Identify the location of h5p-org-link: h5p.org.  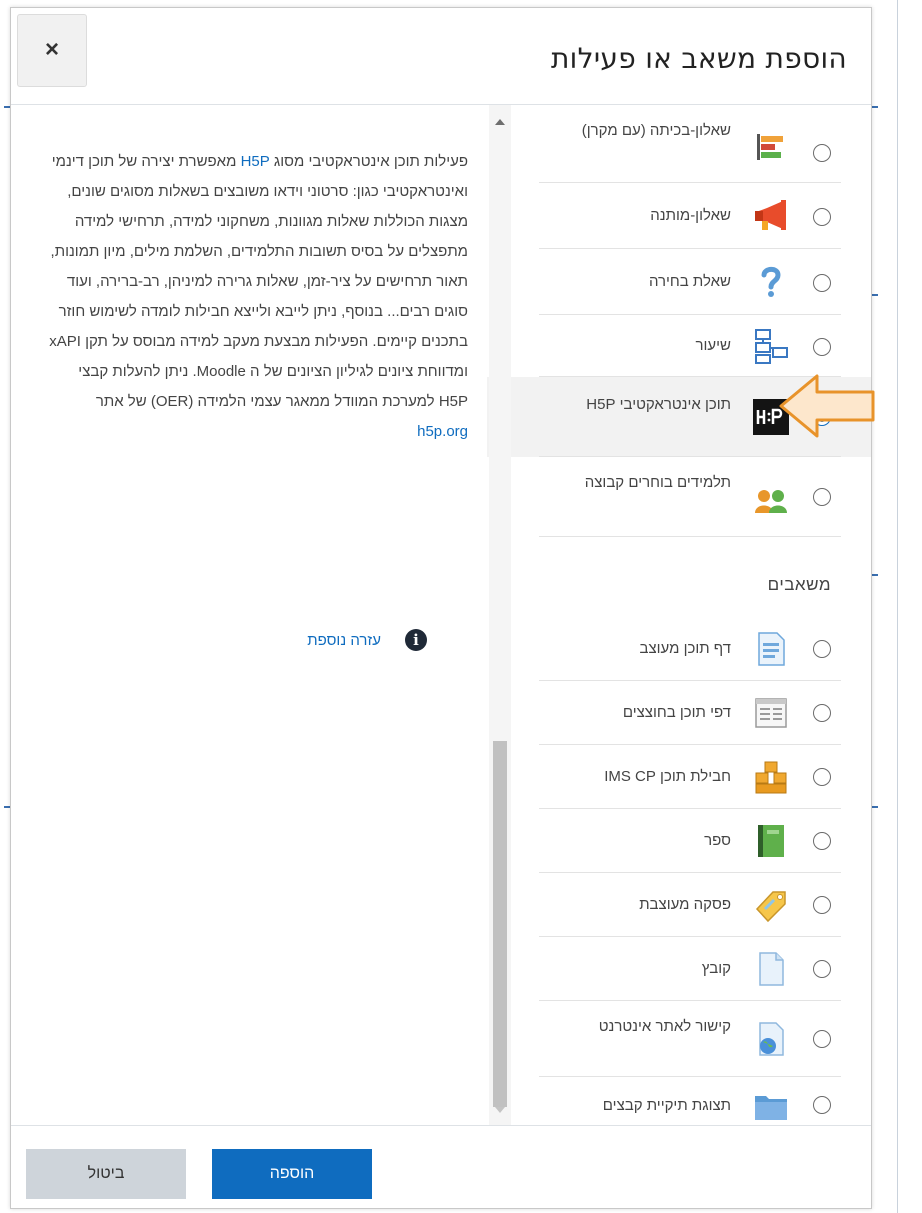
(442, 431).